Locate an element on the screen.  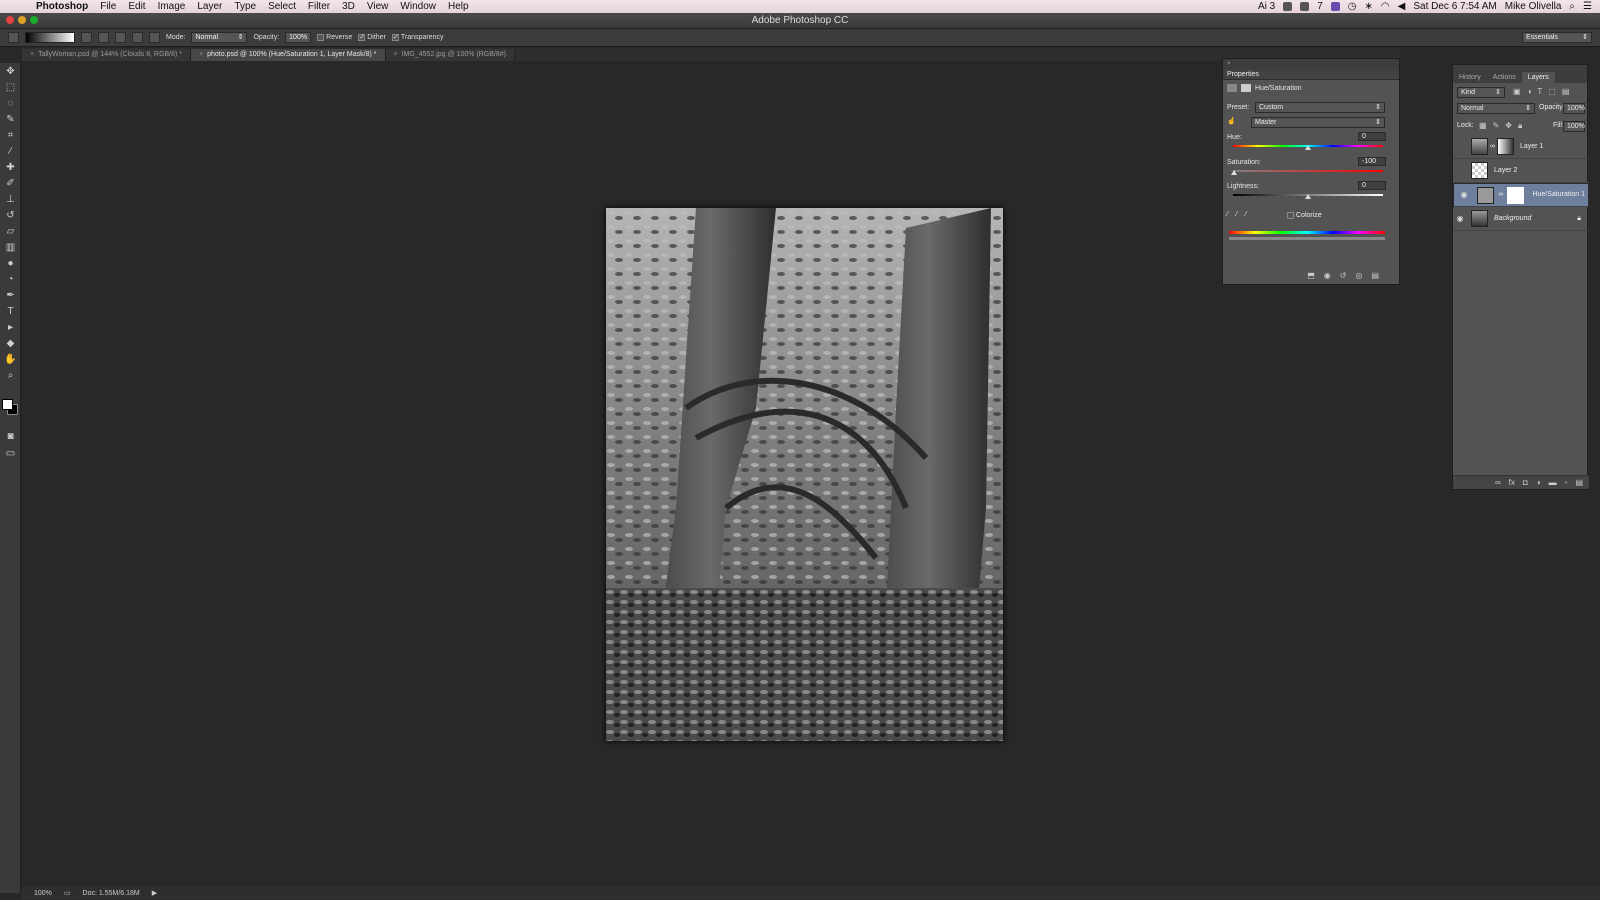
filter-type-icon: T is located at coordinates (1539, 91).